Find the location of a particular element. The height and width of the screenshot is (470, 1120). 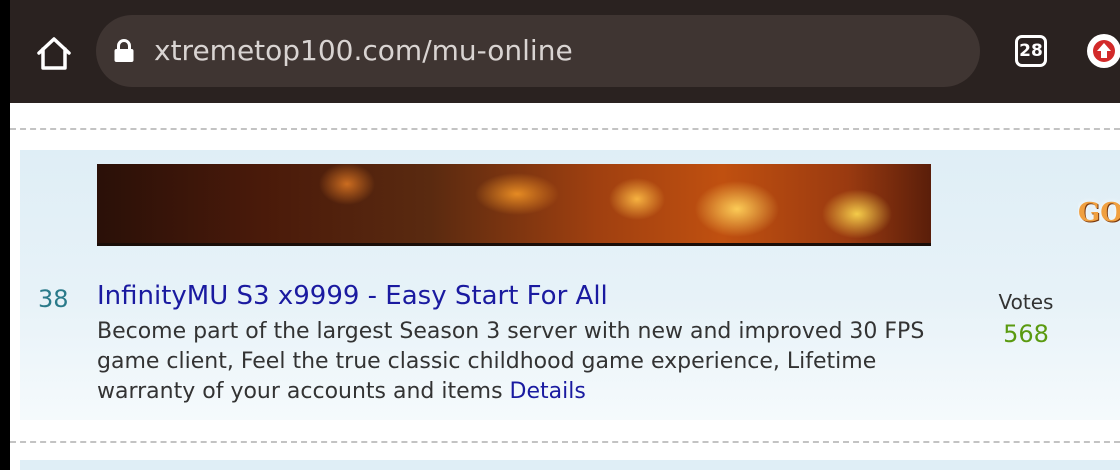

home-icon is located at coordinates (54, 53).